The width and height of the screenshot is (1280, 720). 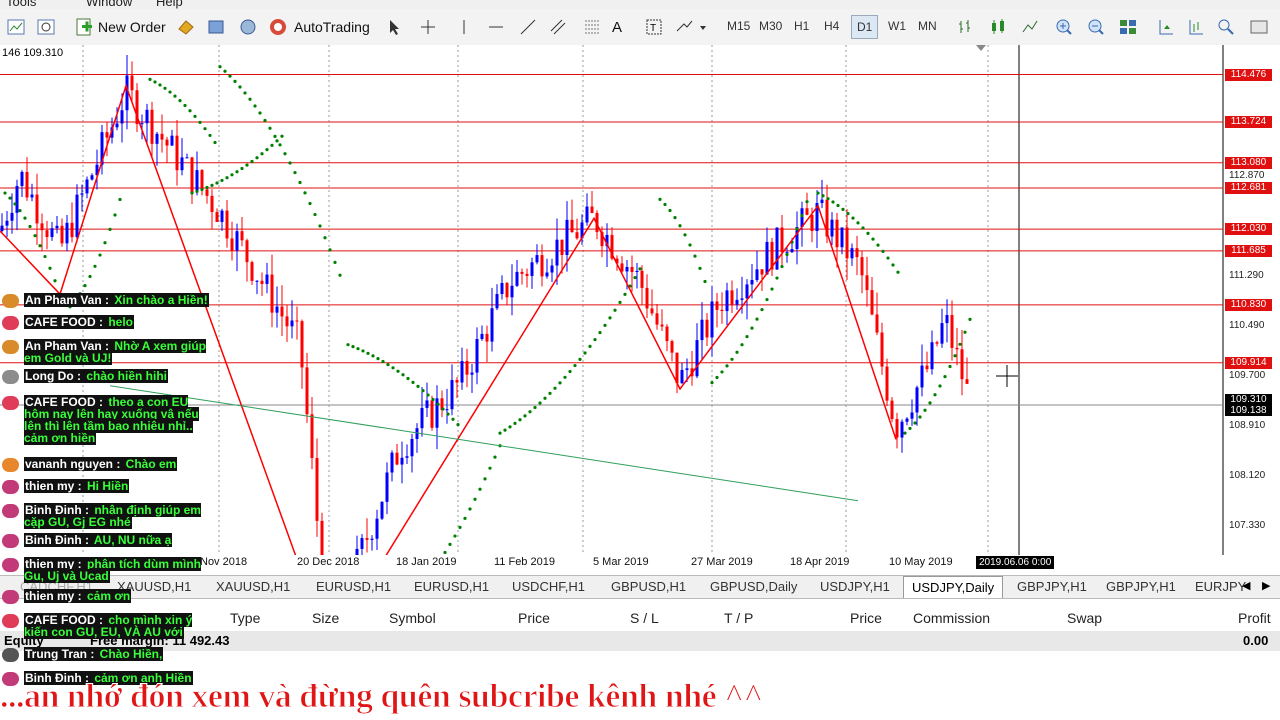 I want to click on col-type: Type, so click(x=245, y=618).